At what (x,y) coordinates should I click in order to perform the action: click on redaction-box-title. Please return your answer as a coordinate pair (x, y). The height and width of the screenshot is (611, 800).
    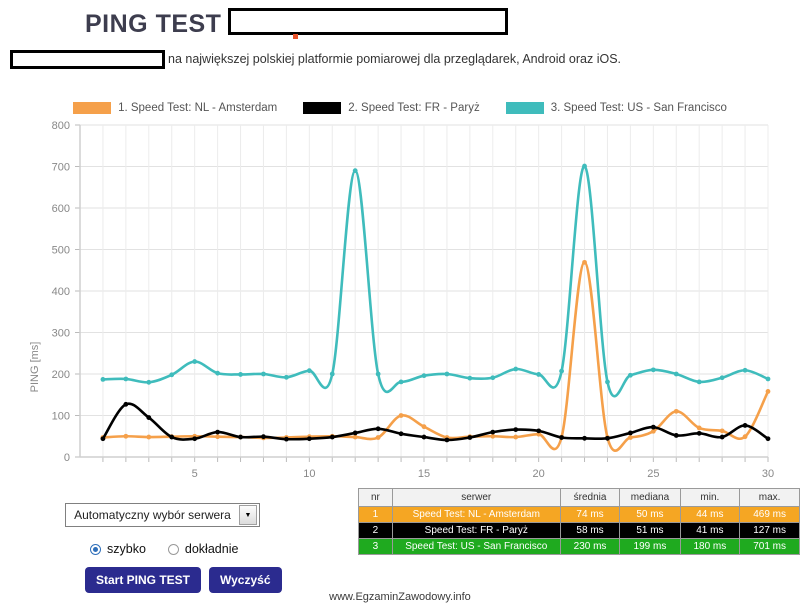
    Looking at the image, I should click on (368, 21).